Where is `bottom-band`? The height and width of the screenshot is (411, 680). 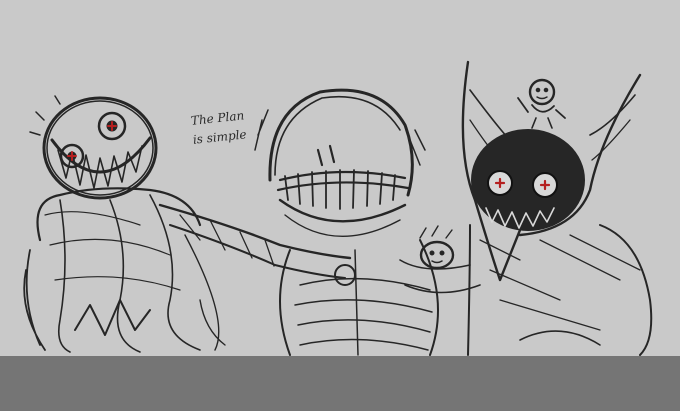
bottom-band is located at coordinates (340, 383).